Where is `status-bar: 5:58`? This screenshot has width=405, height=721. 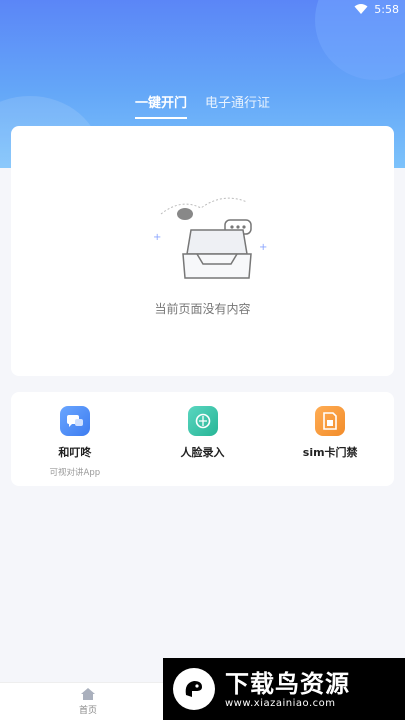 status-bar: 5:58 is located at coordinates (379, 9).